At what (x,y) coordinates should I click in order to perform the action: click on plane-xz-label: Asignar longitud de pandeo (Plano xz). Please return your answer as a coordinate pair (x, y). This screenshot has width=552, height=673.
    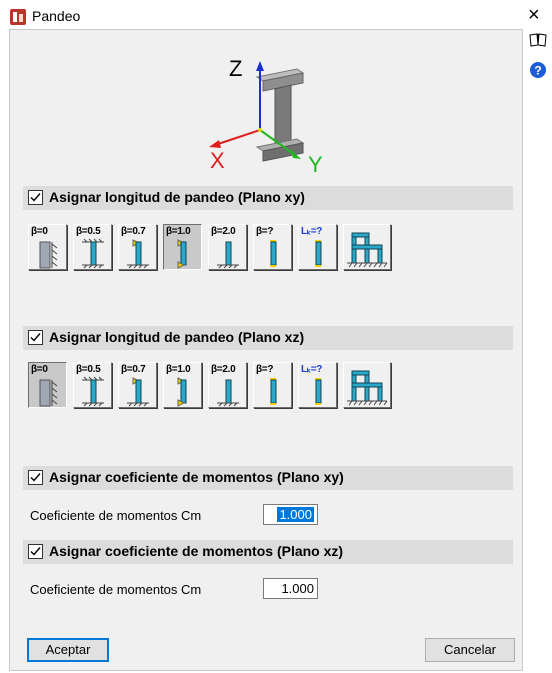
    Looking at the image, I should click on (177, 337).